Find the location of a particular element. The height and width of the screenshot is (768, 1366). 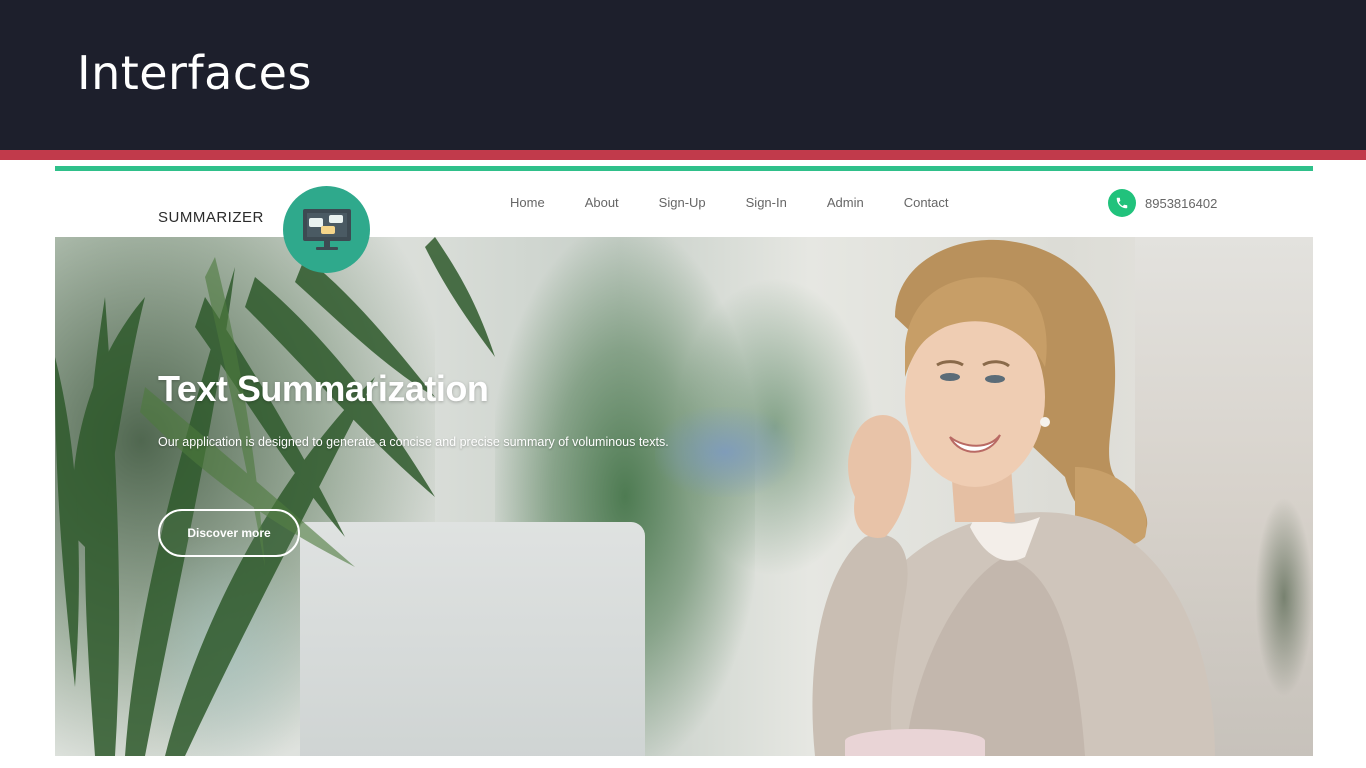

phone-contact: 8953816402 is located at coordinates (1162, 203).